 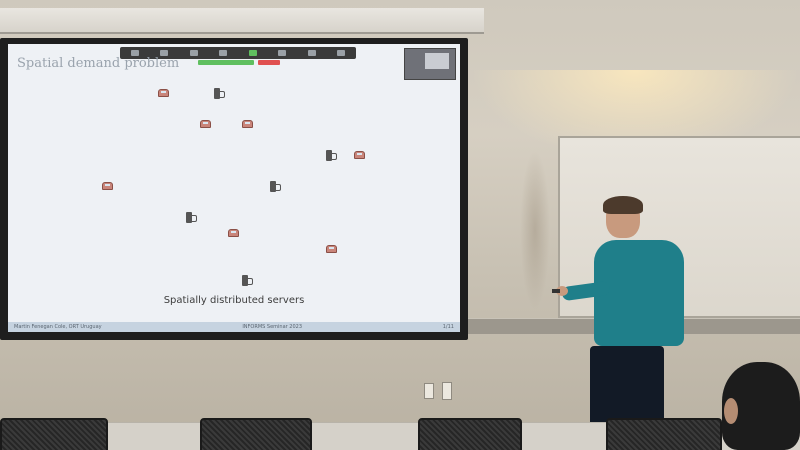 I want to click on participants-icon, so click(x=193, y=53).